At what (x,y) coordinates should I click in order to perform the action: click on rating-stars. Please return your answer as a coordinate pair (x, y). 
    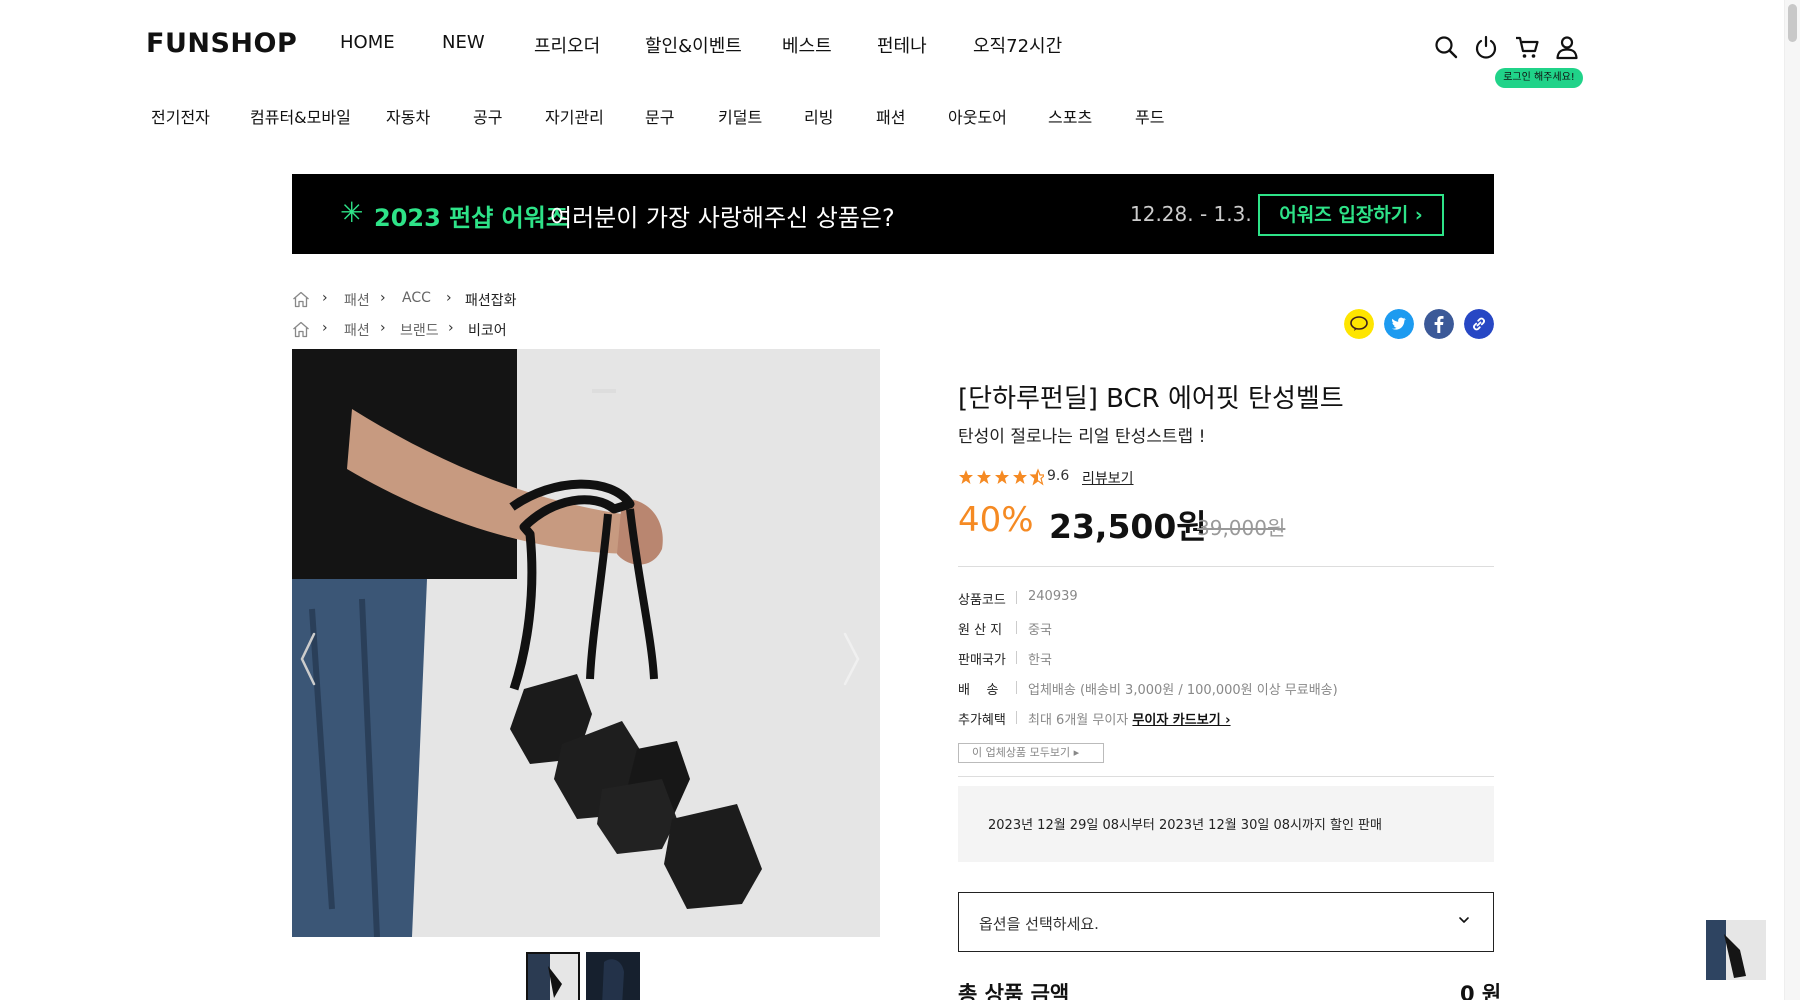
    Looking at the image, I should click on (1001, 477).